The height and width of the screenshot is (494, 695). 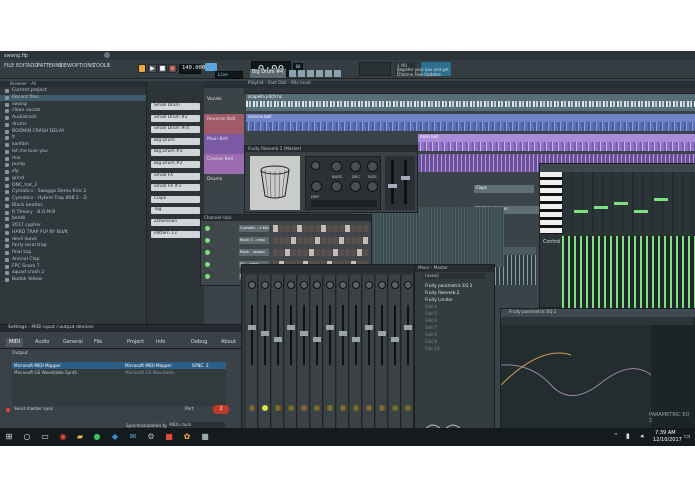 I want to click on mixer-slot: Fruity Limiter, so click(x=455, y=300).